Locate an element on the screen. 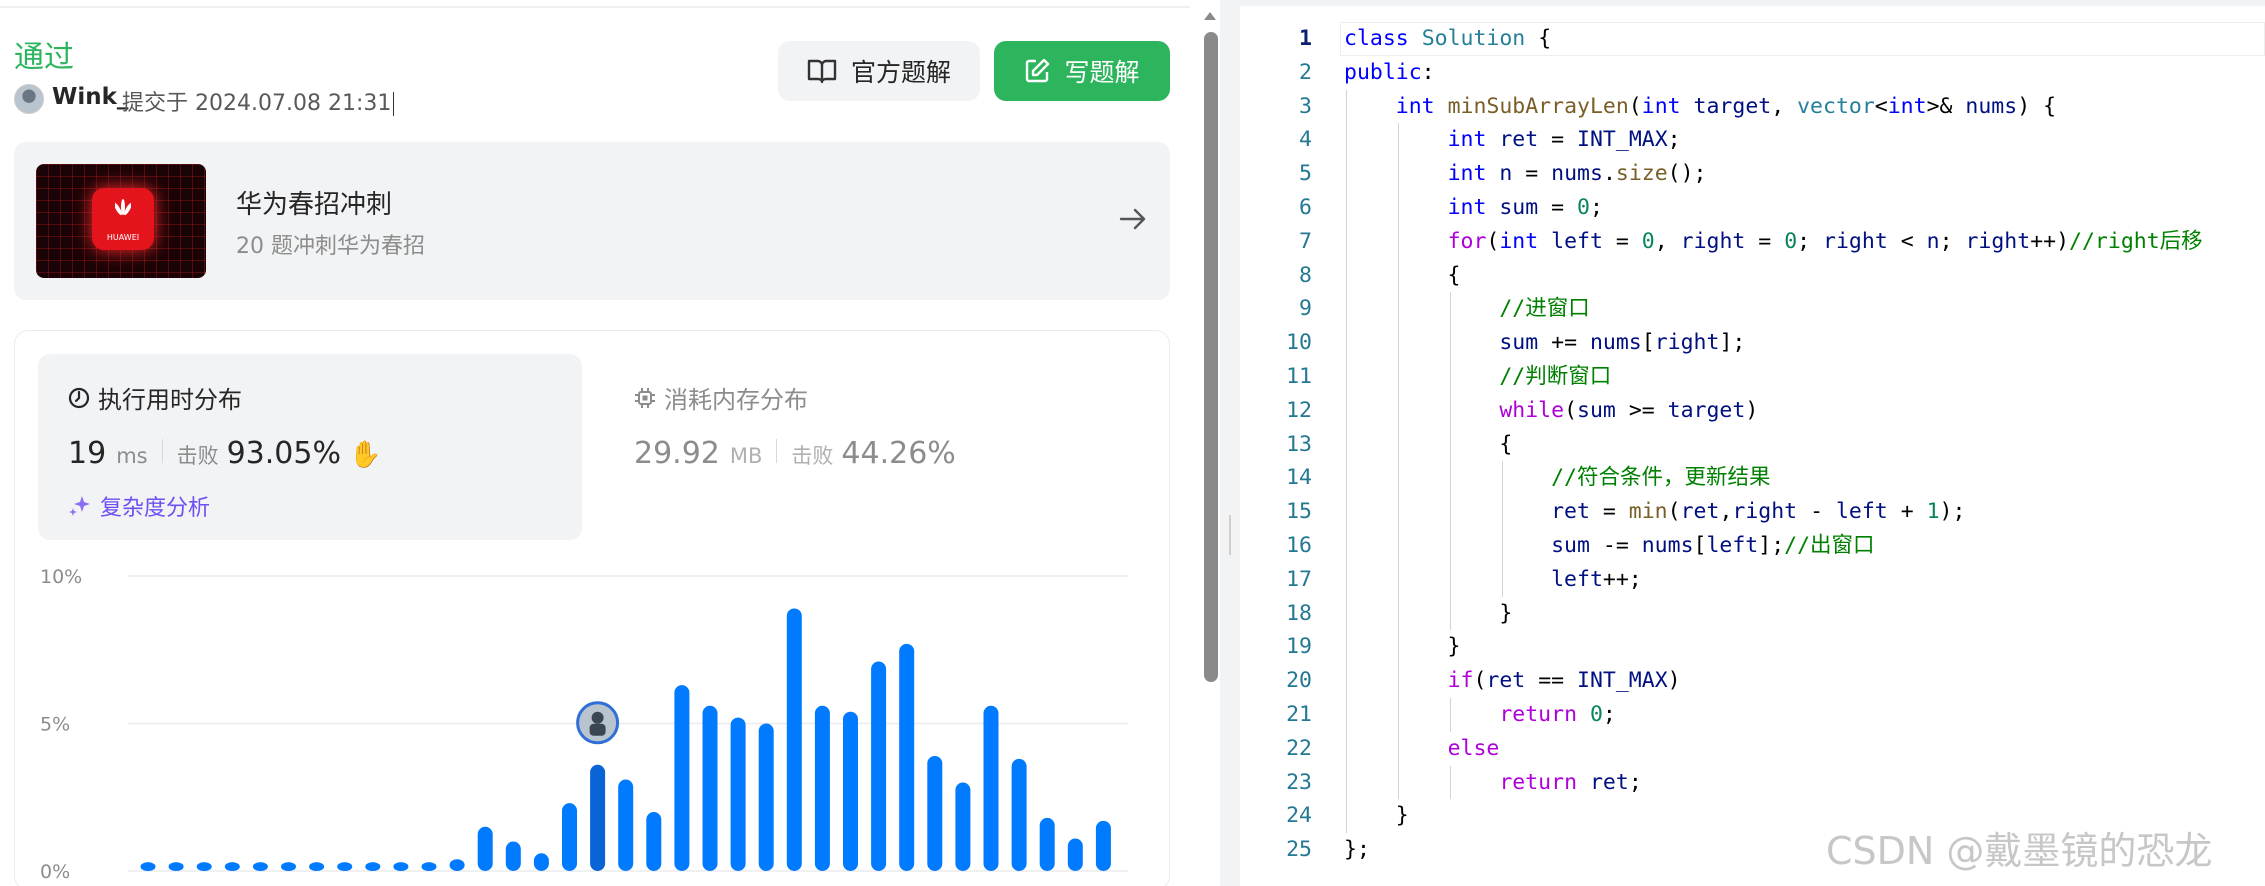  code-line: 10 sum += nums[right]; is located at coordinates (1752, 343).